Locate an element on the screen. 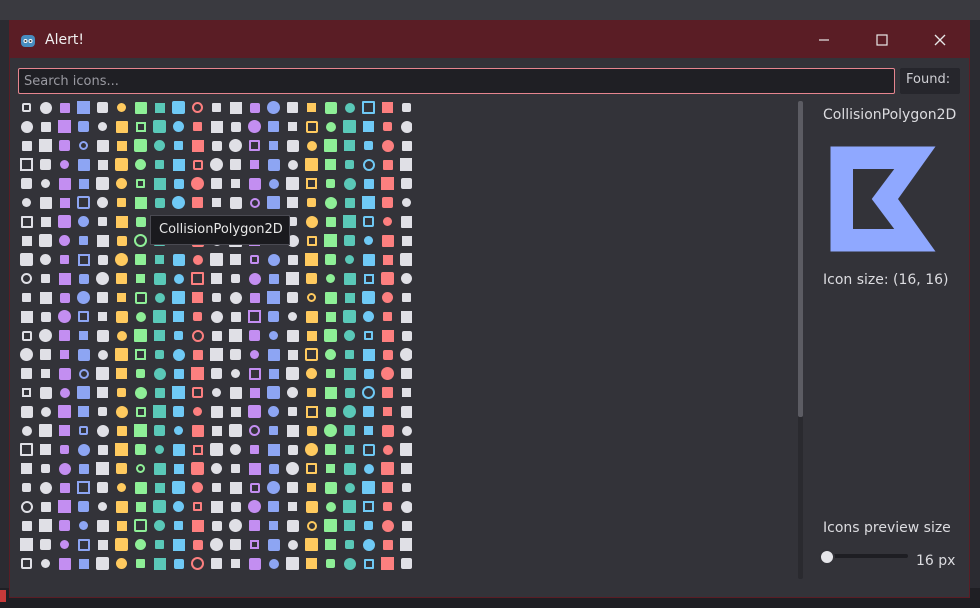  close-button is located at coordinates (940, 39).